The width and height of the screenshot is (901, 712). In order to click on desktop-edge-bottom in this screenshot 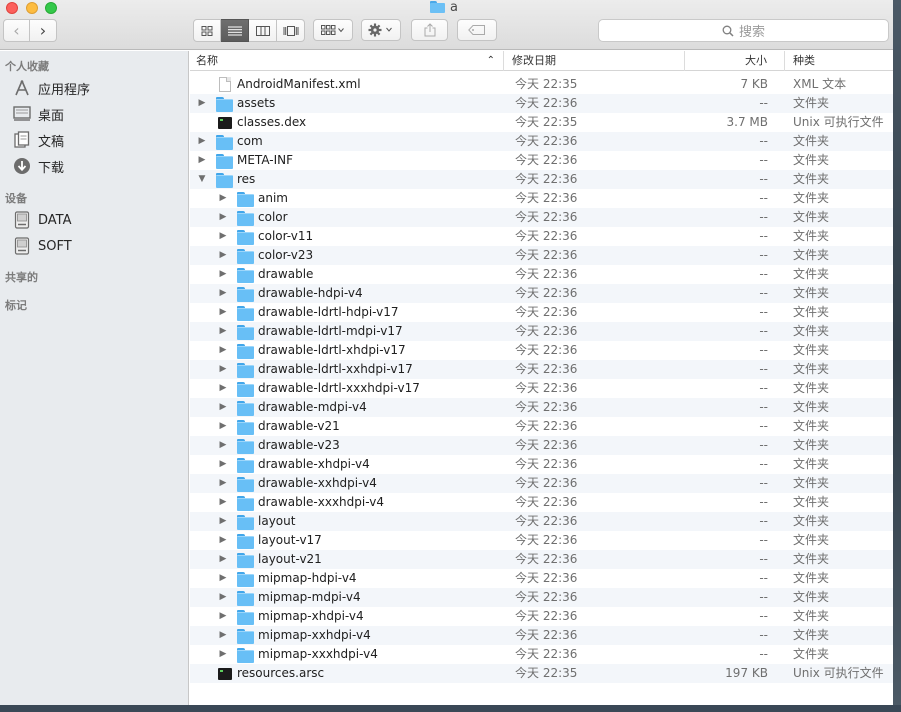, I will do `click(450, 708)`.